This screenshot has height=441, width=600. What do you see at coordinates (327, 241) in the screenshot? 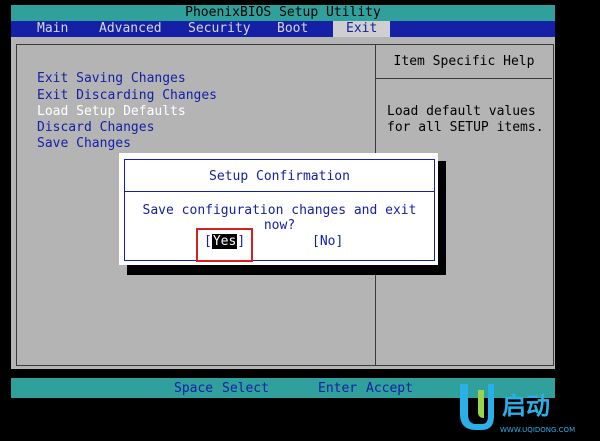
I see `no-button: [No]` at bounding box center [327, 241].